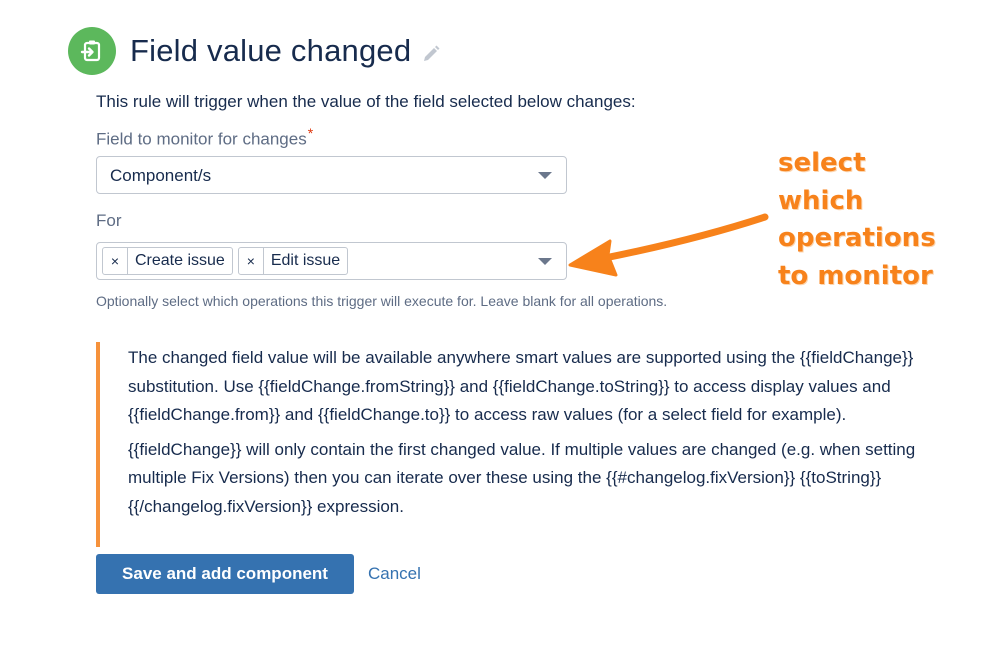  I want to click on tag-create-issue: × Create issue, so click(167, 261).